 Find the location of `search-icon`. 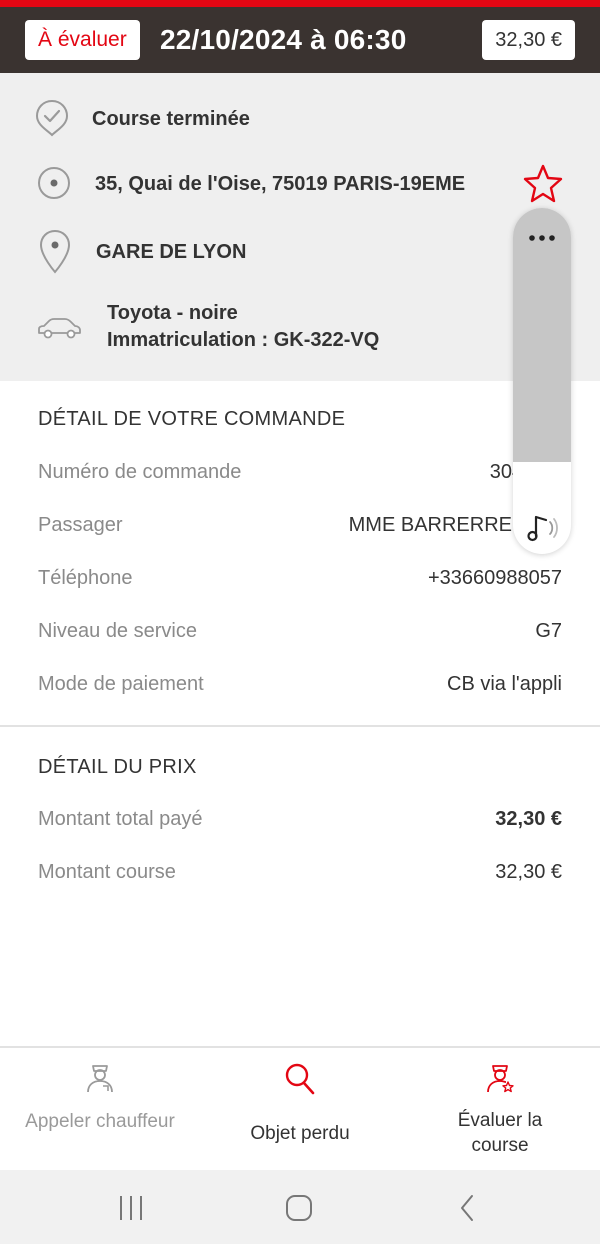

search-icon is located at coordinates (300, 1081).